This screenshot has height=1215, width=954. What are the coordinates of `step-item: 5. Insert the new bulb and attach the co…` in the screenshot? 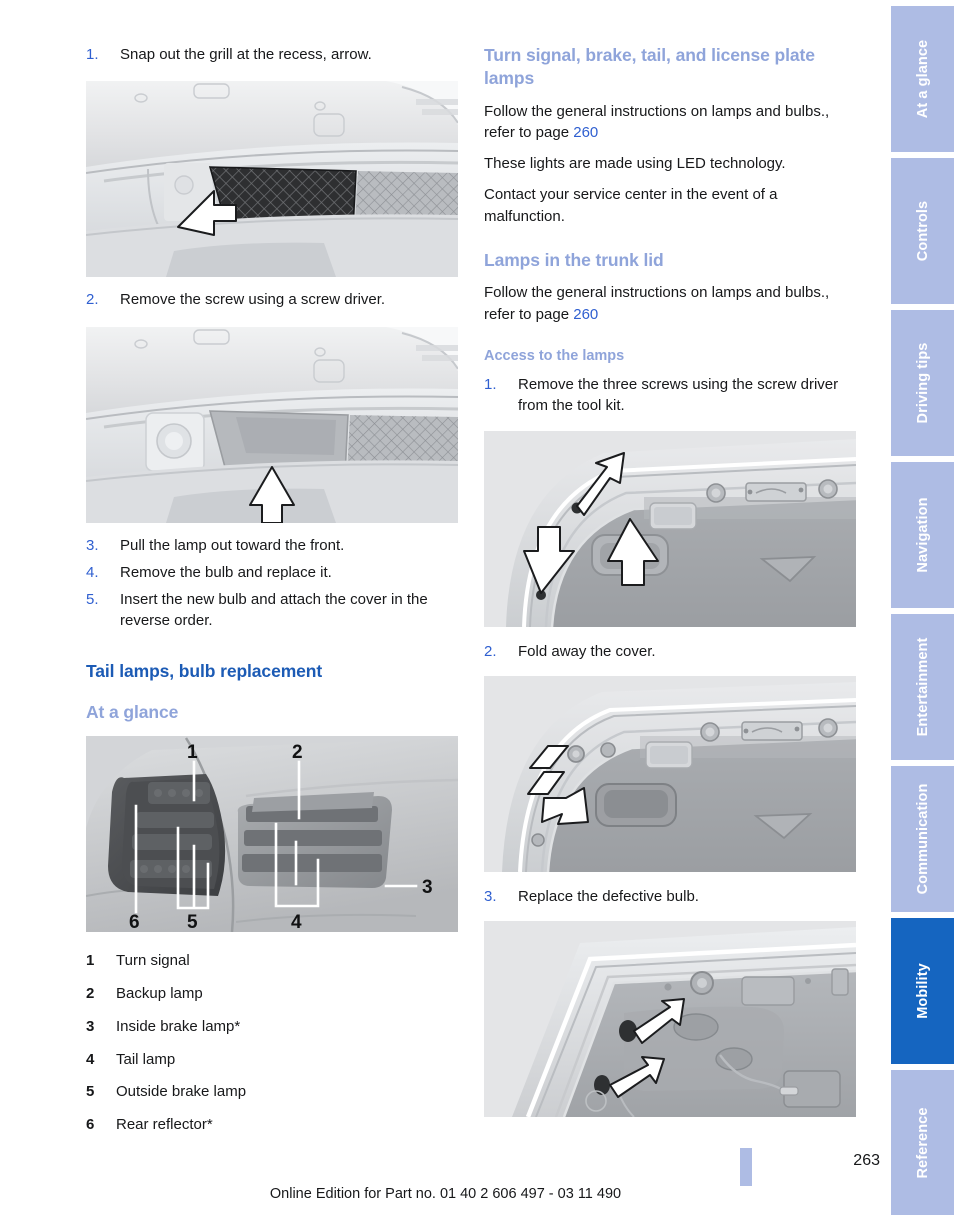 It's located at (272, 610).